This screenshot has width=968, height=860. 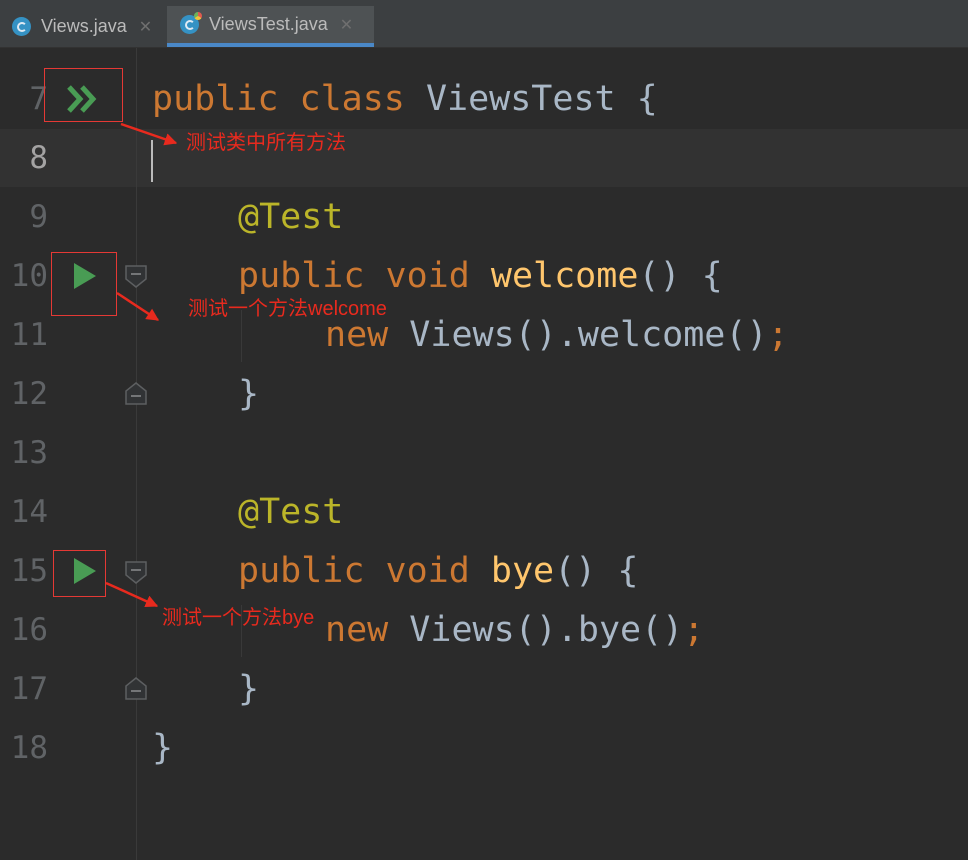 I want to click on annotation-label-run-welcome: 测试一个方法welcome, so click(x=287, y=309).